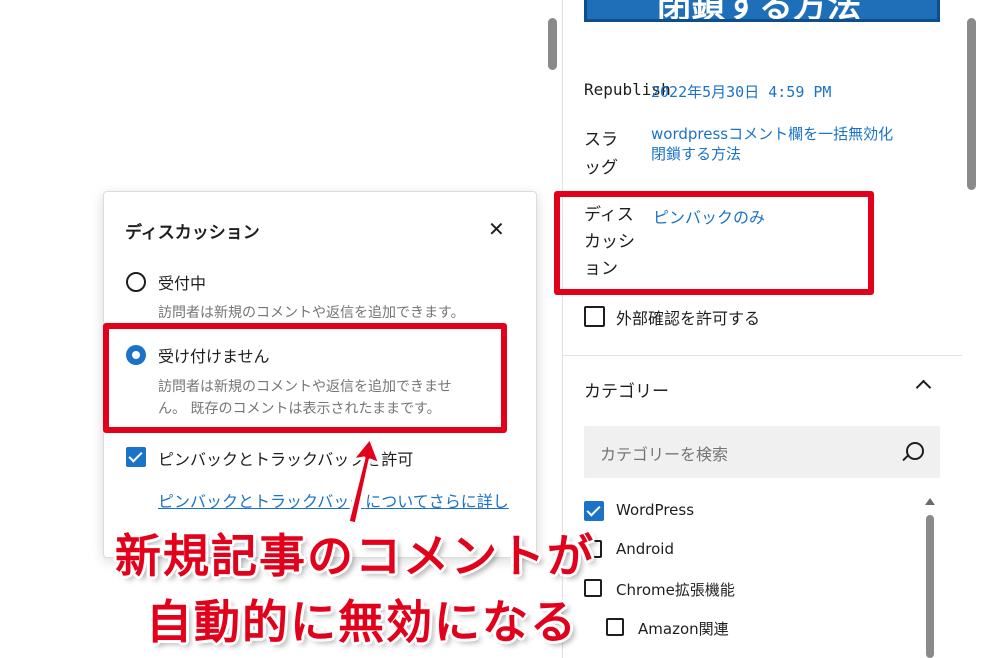 This screenshot has height=658, width=1000. I want to click on category-search-placeholder: カテゴリーを検索, so click(664, 454).